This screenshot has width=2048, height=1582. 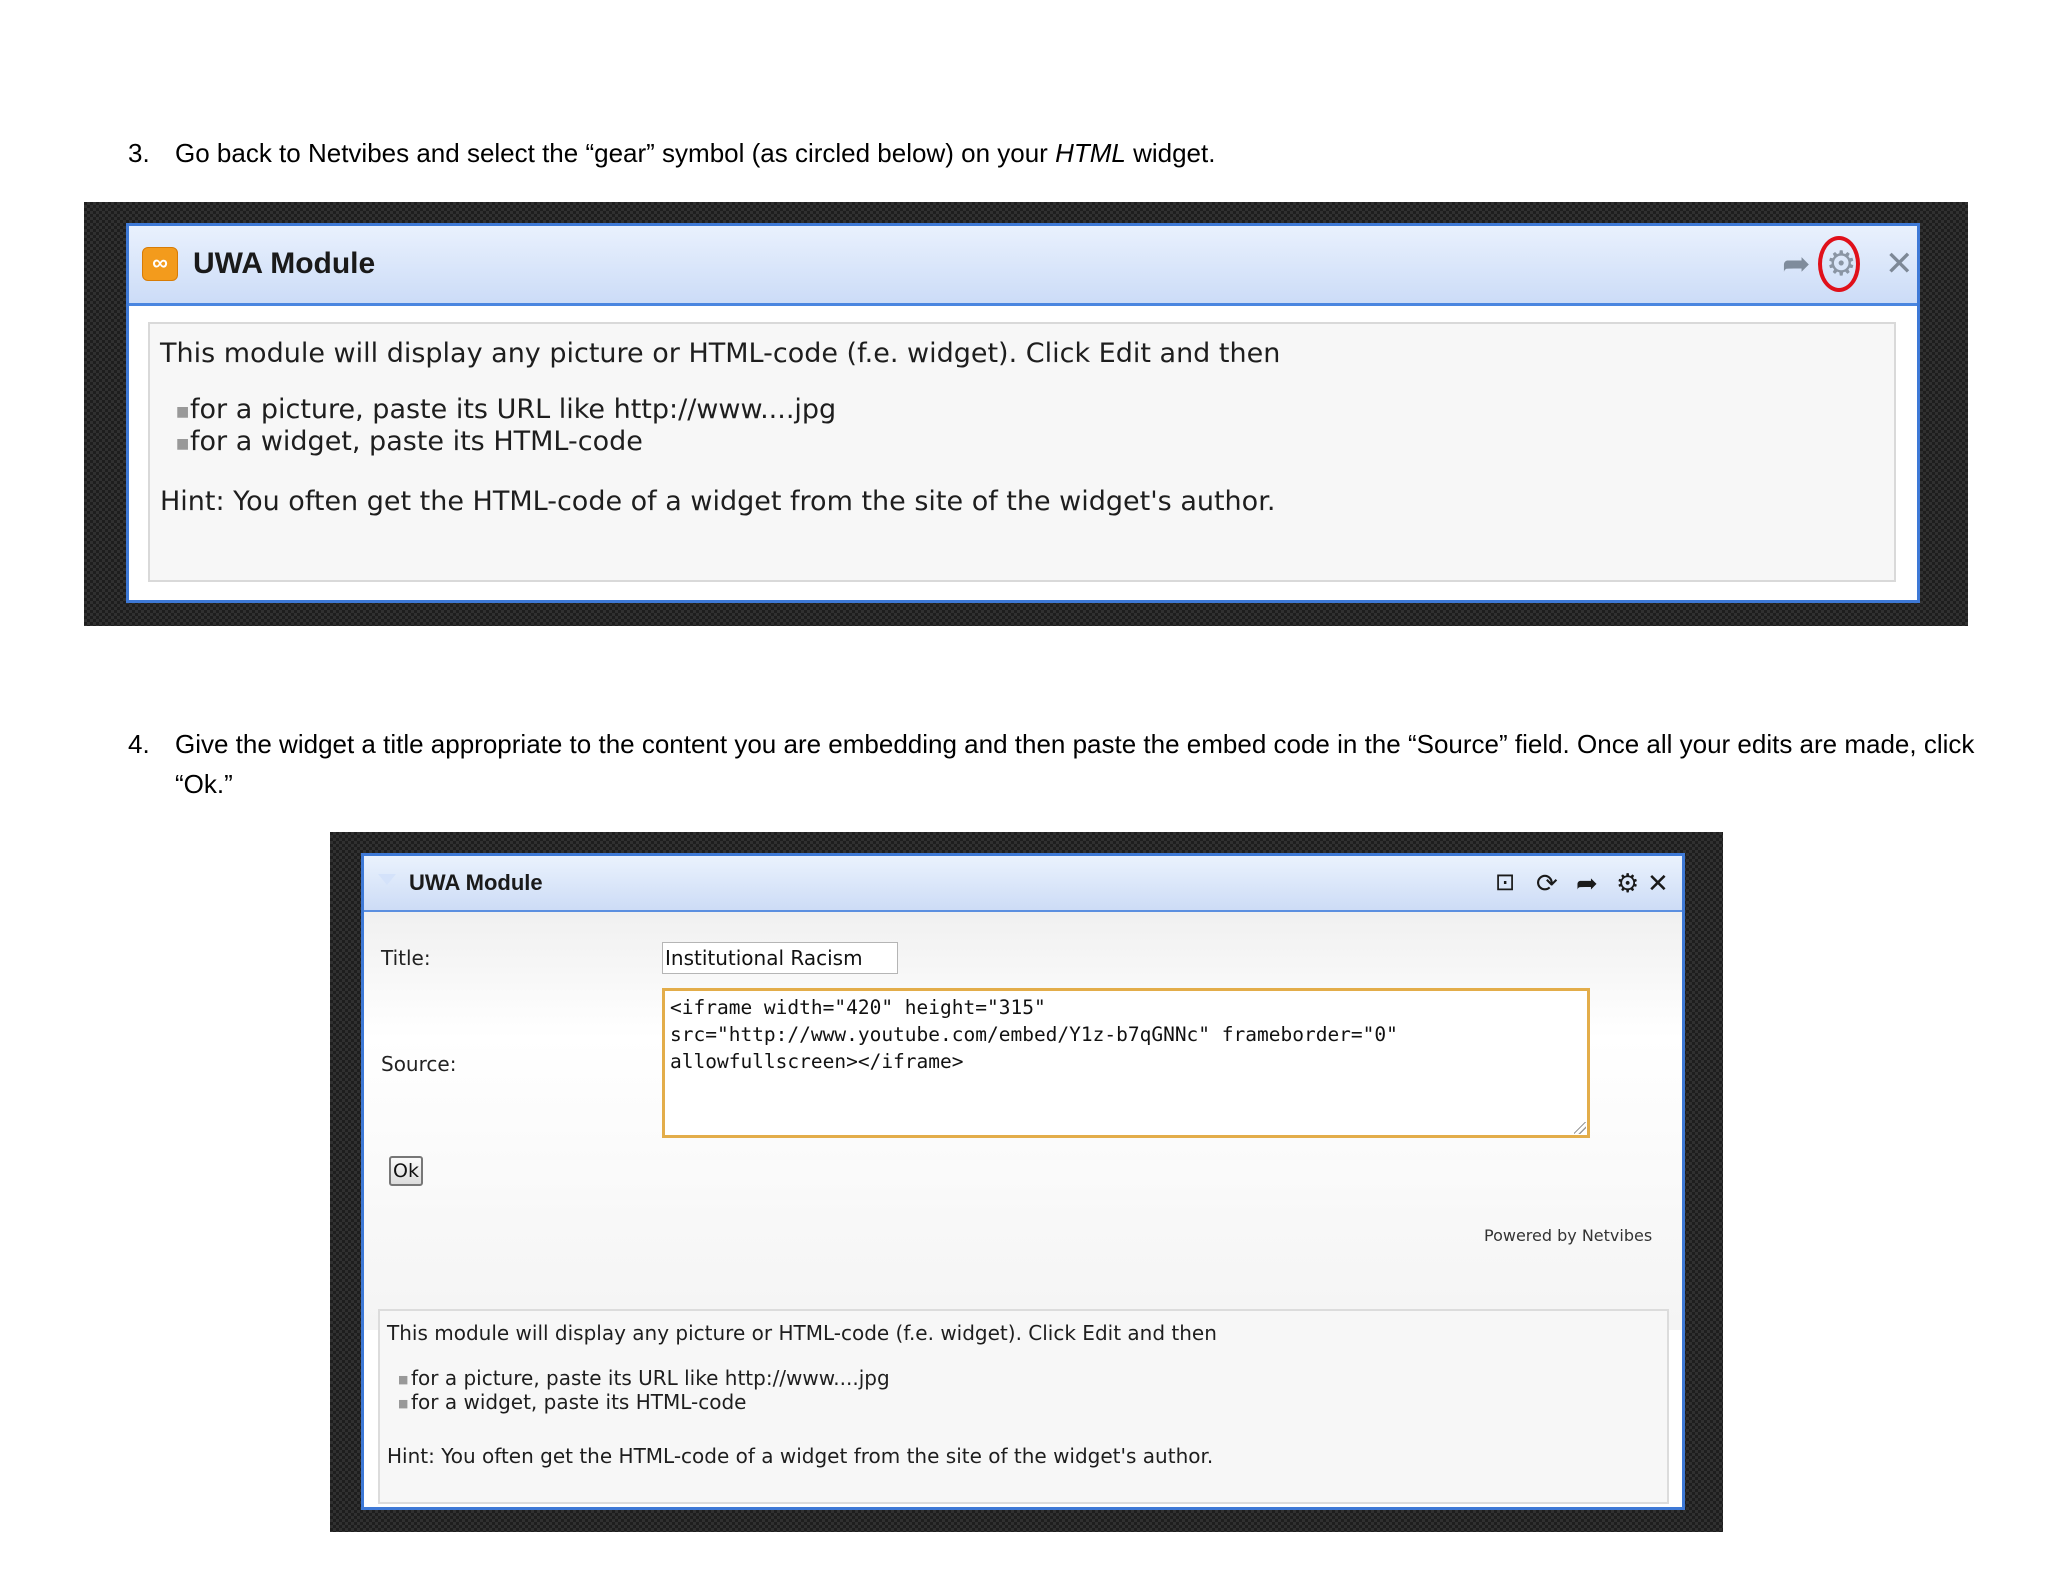 What do you see at coordinates (1547, 883) in the screenshot?
I see `refresh-icon: ⟳` at bounding box center [1547, 883].